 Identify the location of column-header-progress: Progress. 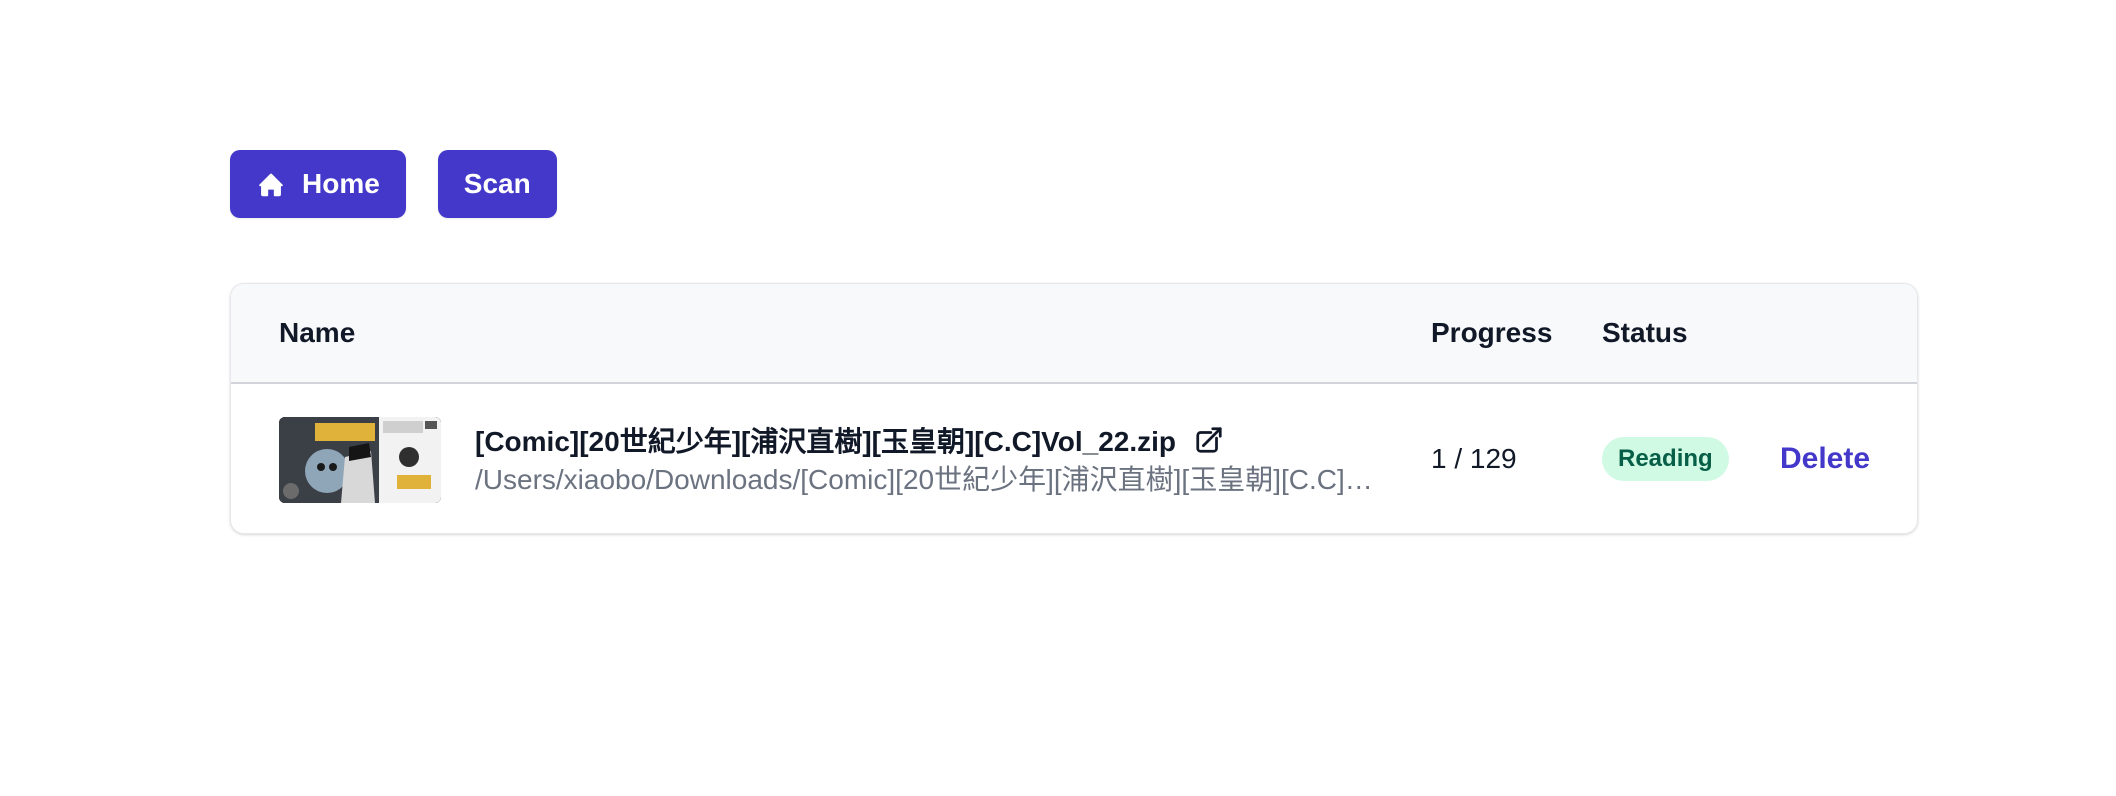
(1492, 332).